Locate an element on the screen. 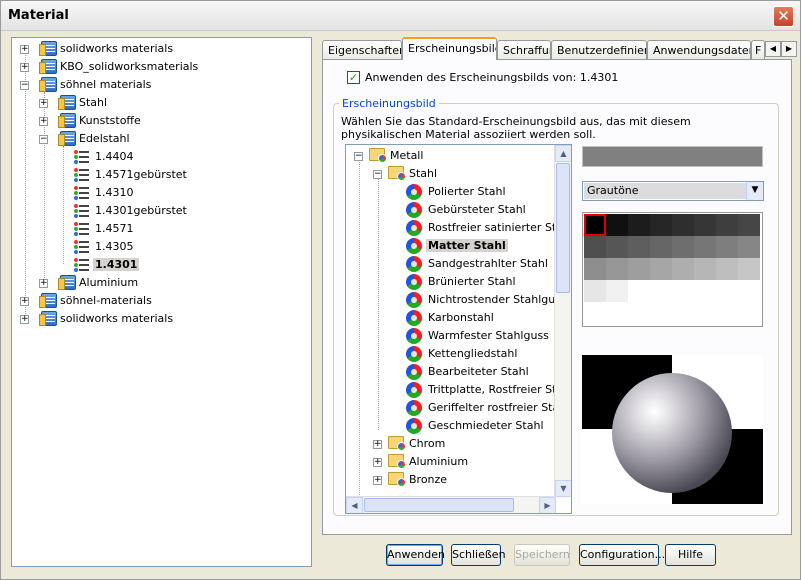 Image resolution: width=801 pixels, height=580 pixels. tree-node-label: Sandgestrahlter Stahl is located at coordinates (488, 263).